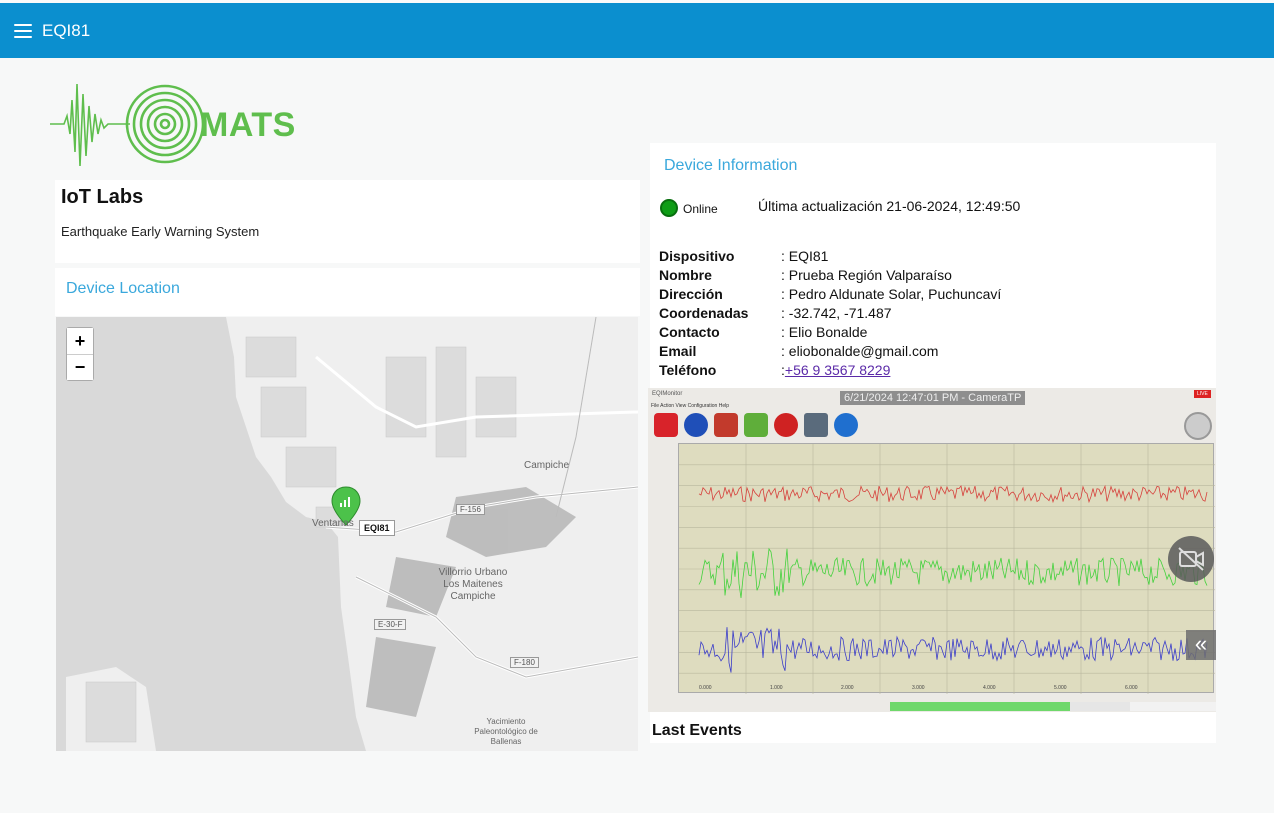 The image size is (1274, 813). What do you see at coordinates (726, 425) in the screenshot?
I see `alarm-icon` at bounding box center [726, 425].